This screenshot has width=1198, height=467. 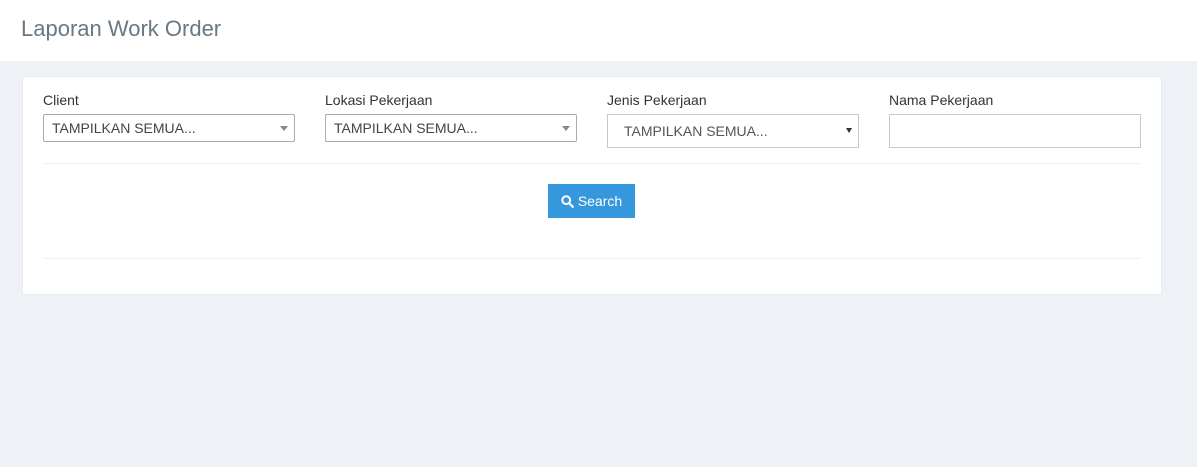 What do you see at coordinates (599, 30) in the screenshot?
I see `page-header: Laporan Work Order` at bounding box center [599, 30].